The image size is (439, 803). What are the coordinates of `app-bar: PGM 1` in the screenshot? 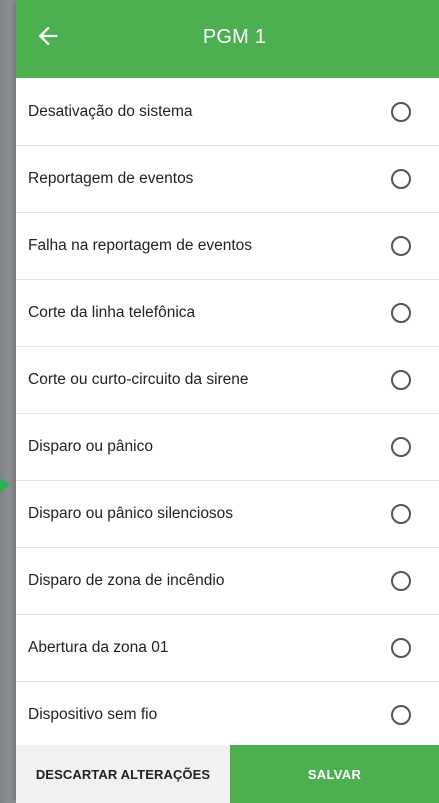 It's located at (227, 39).